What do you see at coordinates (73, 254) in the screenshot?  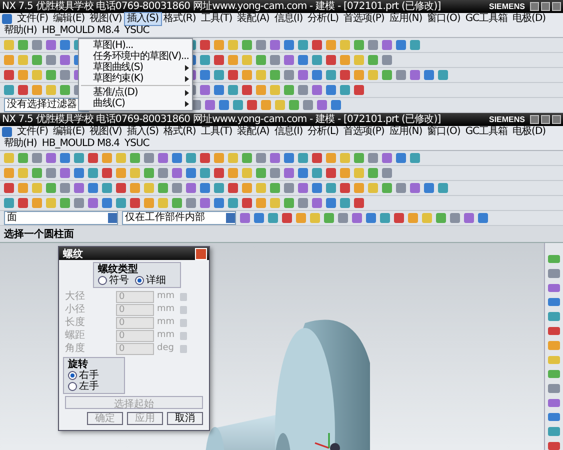 I see `dialog-title: 螺纹` at bounding box center [73, 254].